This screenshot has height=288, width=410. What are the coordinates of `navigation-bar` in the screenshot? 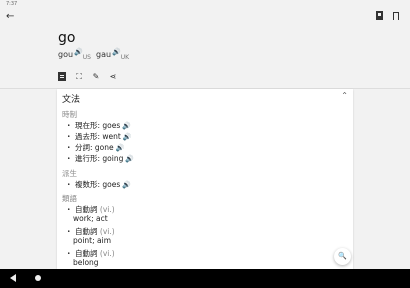 It's located at (205, 278).